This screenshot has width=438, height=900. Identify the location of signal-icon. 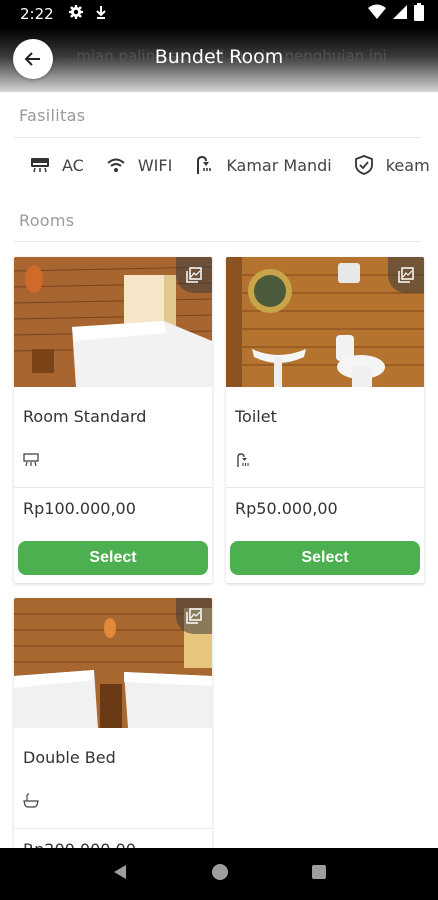
(400, 14).